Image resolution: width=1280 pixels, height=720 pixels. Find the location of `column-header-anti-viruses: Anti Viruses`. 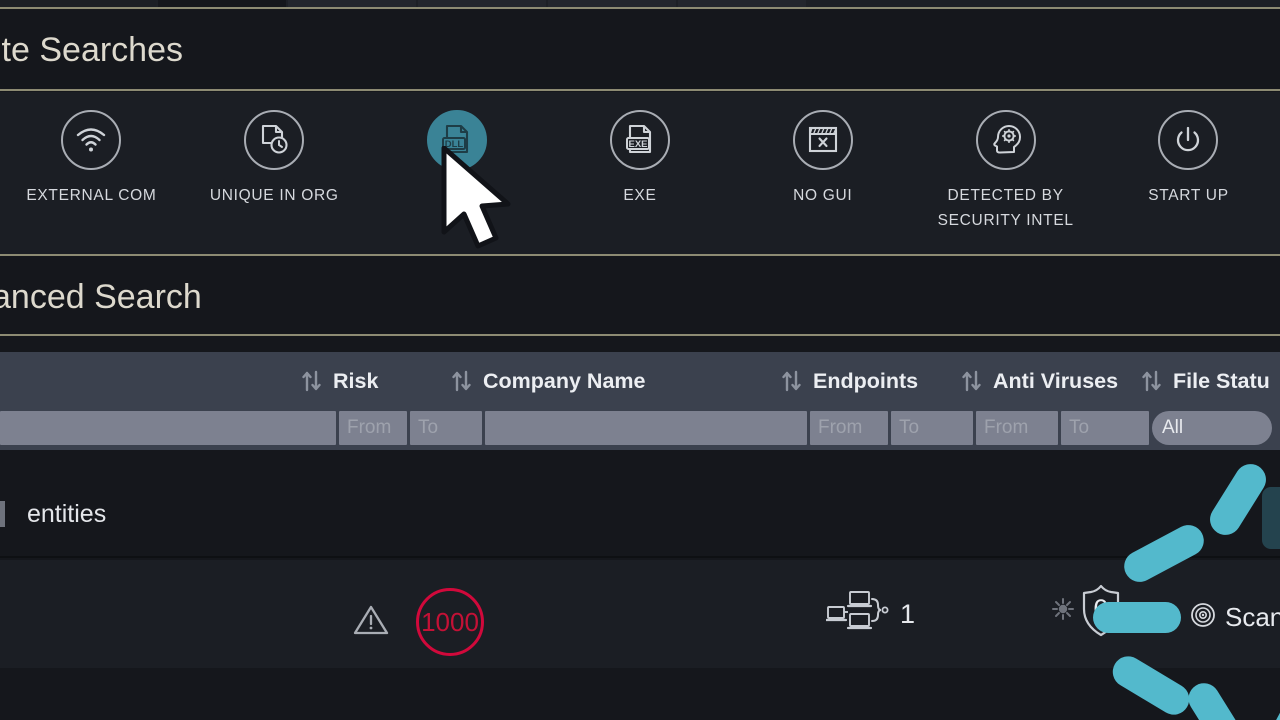

column-header-anti-viruses: Anti Viruses is located at coordinates (1050, 381).